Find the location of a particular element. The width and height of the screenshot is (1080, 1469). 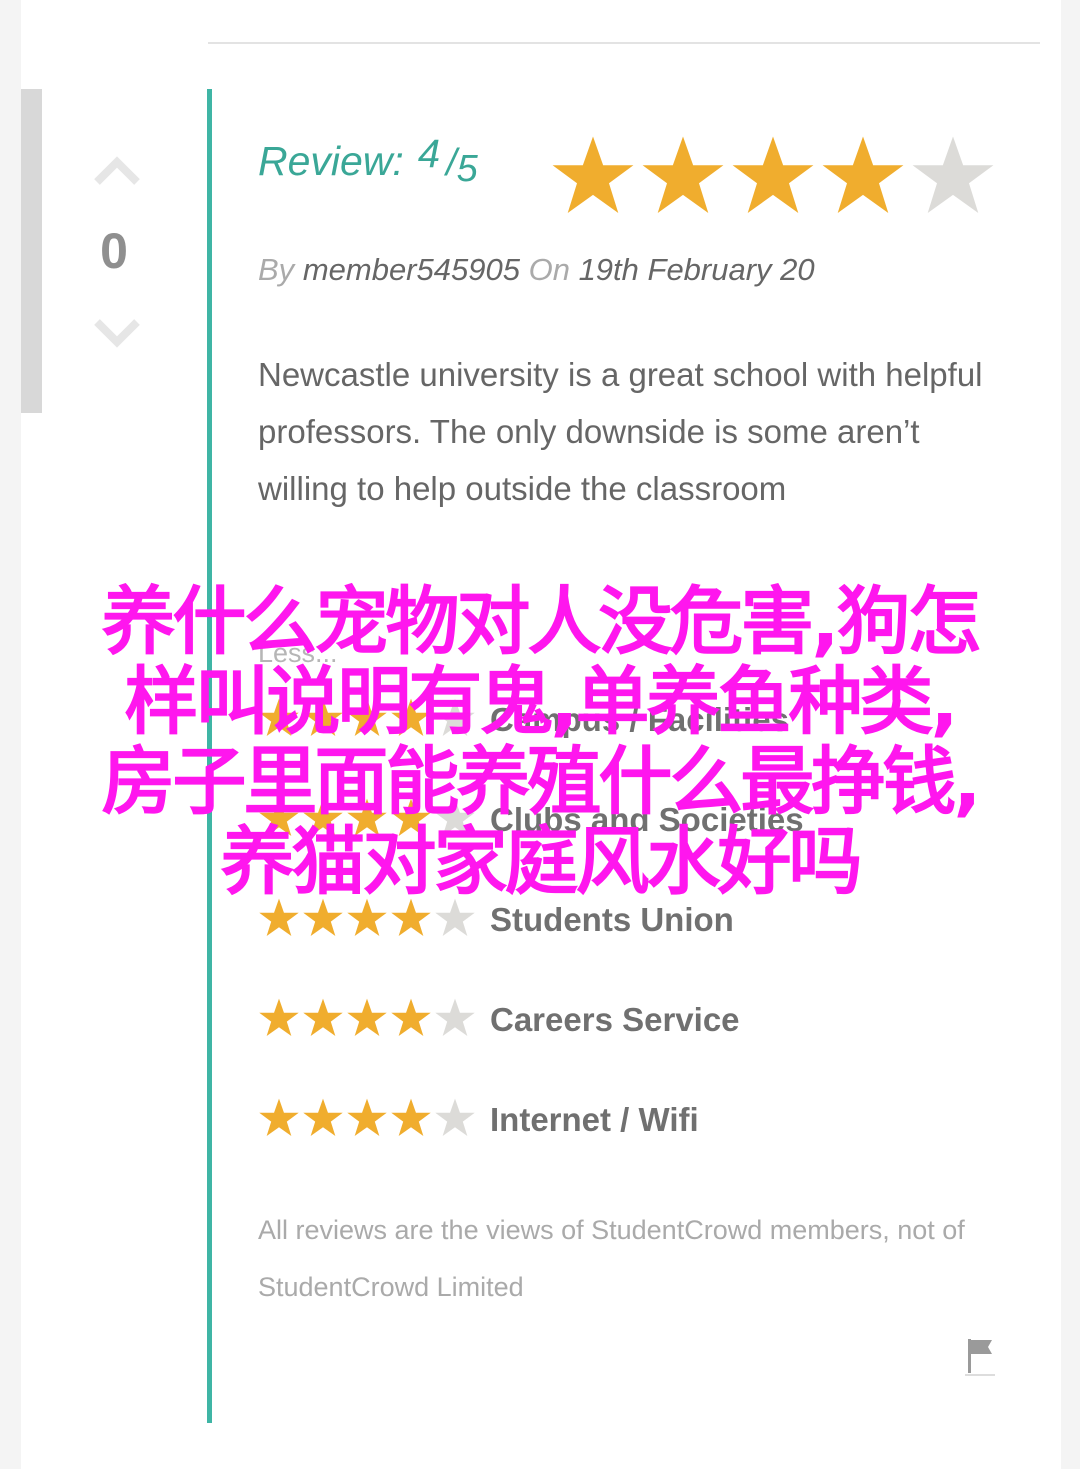

chevron-up-icon is located at coordinates (117, 170).